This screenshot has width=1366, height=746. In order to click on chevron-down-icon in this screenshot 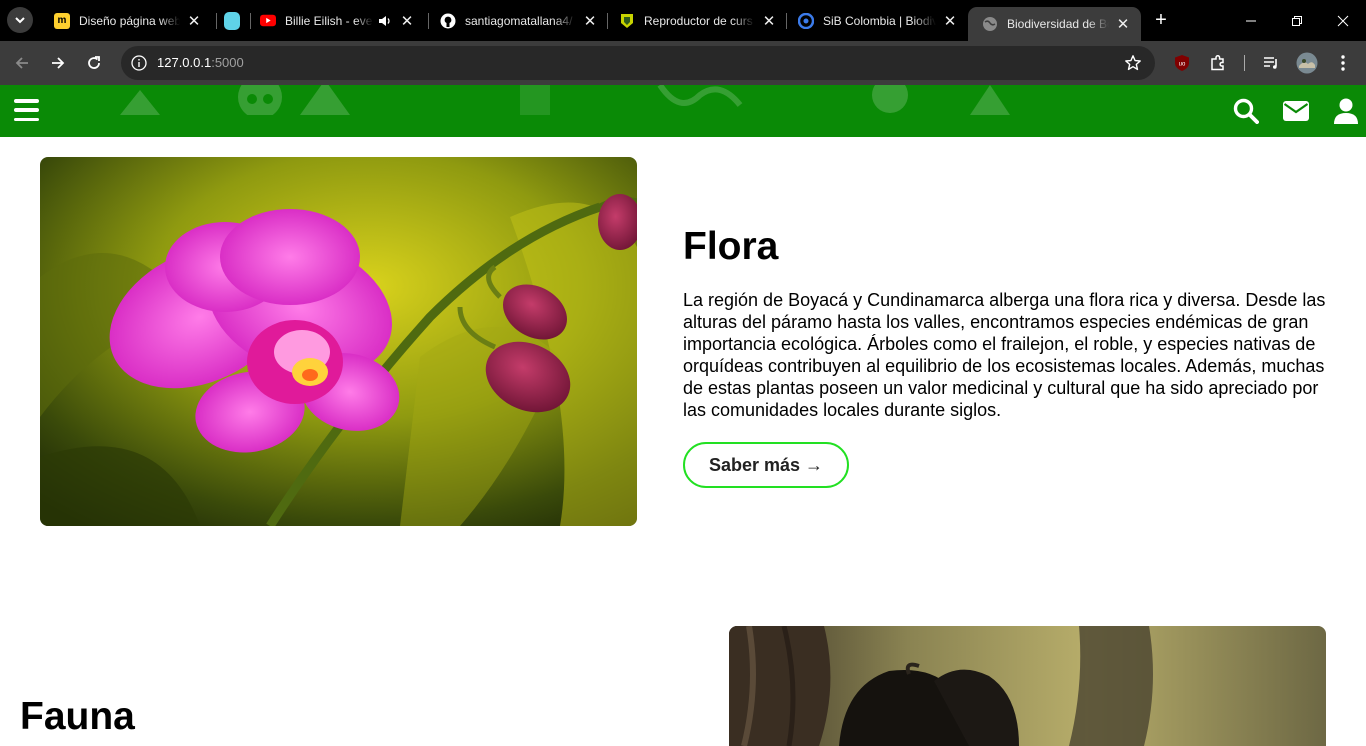, I will do `click(20, 20)`.